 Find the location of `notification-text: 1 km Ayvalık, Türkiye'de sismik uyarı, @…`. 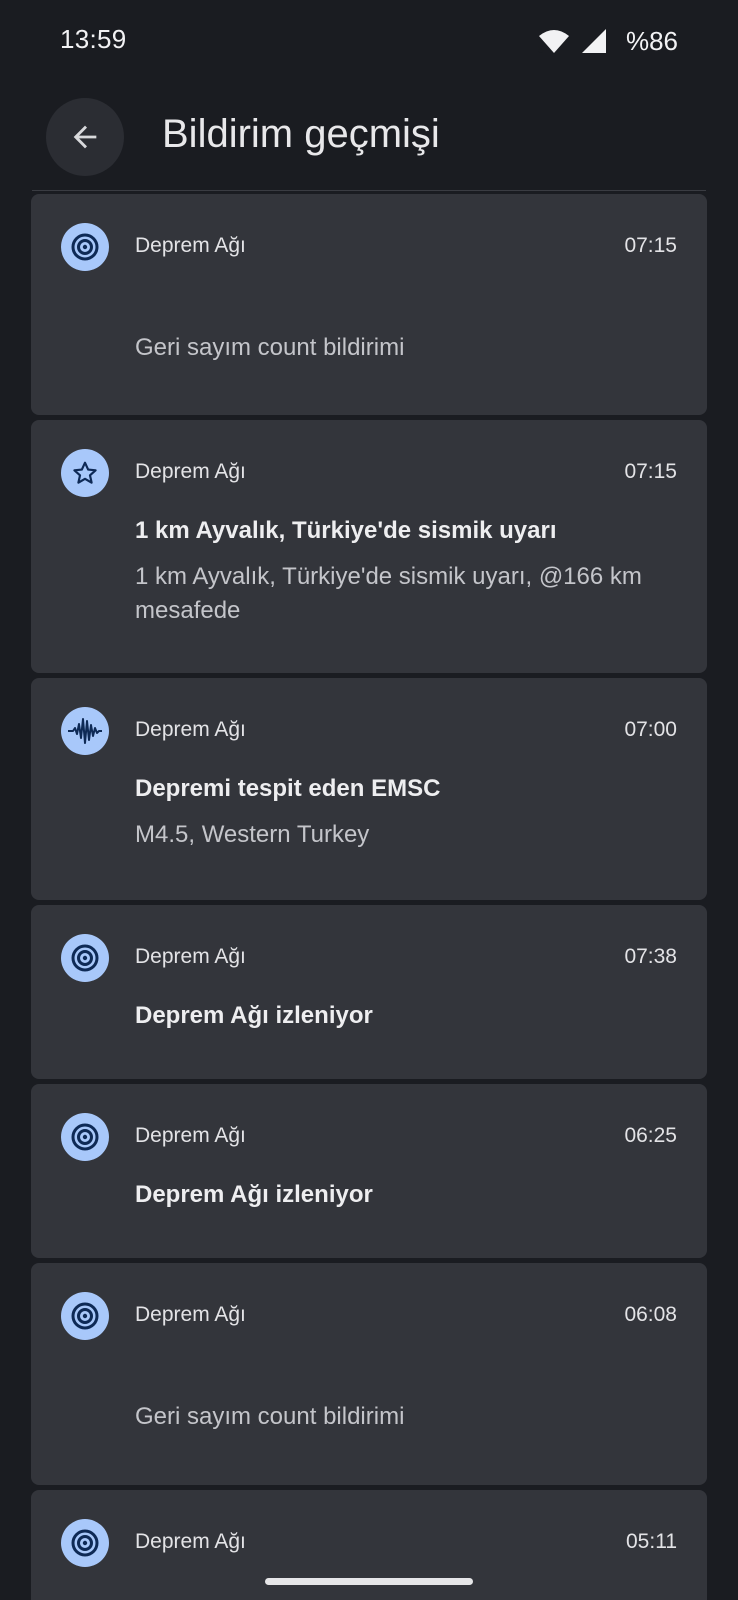

notification-text: 1 km Ayvalık, Türkiye'de sismik uyarı, @… is located at coordinates (388, 593).